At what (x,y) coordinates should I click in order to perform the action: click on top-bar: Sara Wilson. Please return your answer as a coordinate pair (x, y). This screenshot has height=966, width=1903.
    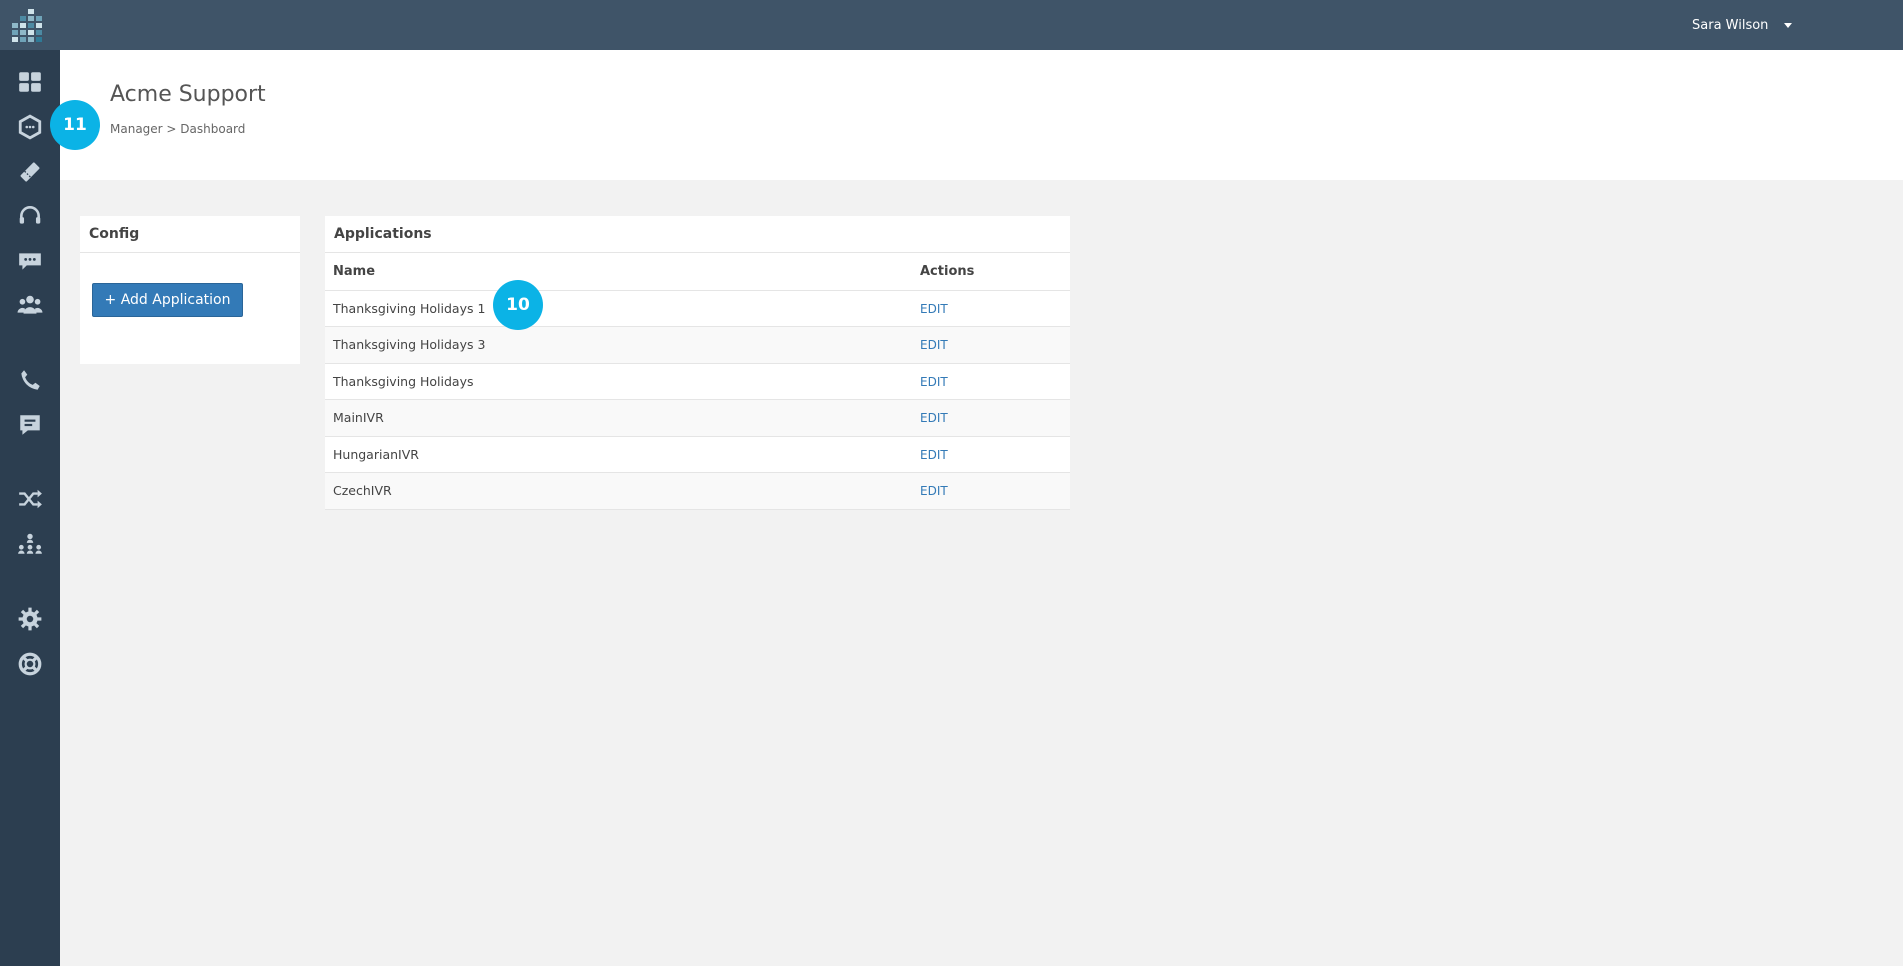
    Looking at the image, I should click on (951, 25).